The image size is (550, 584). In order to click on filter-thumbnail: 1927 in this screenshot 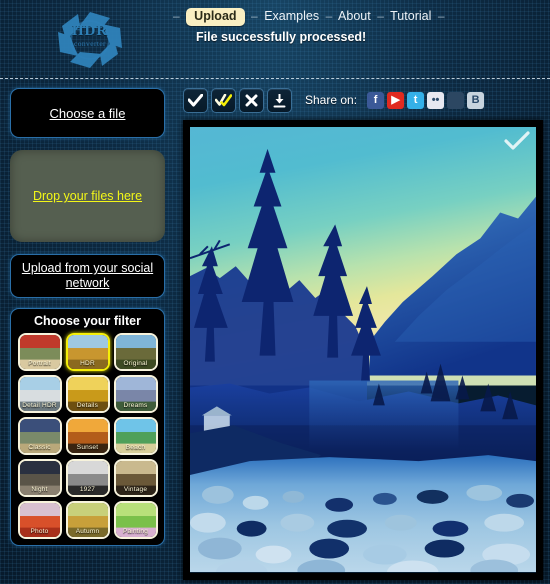, I will do `click(87, 478)`.